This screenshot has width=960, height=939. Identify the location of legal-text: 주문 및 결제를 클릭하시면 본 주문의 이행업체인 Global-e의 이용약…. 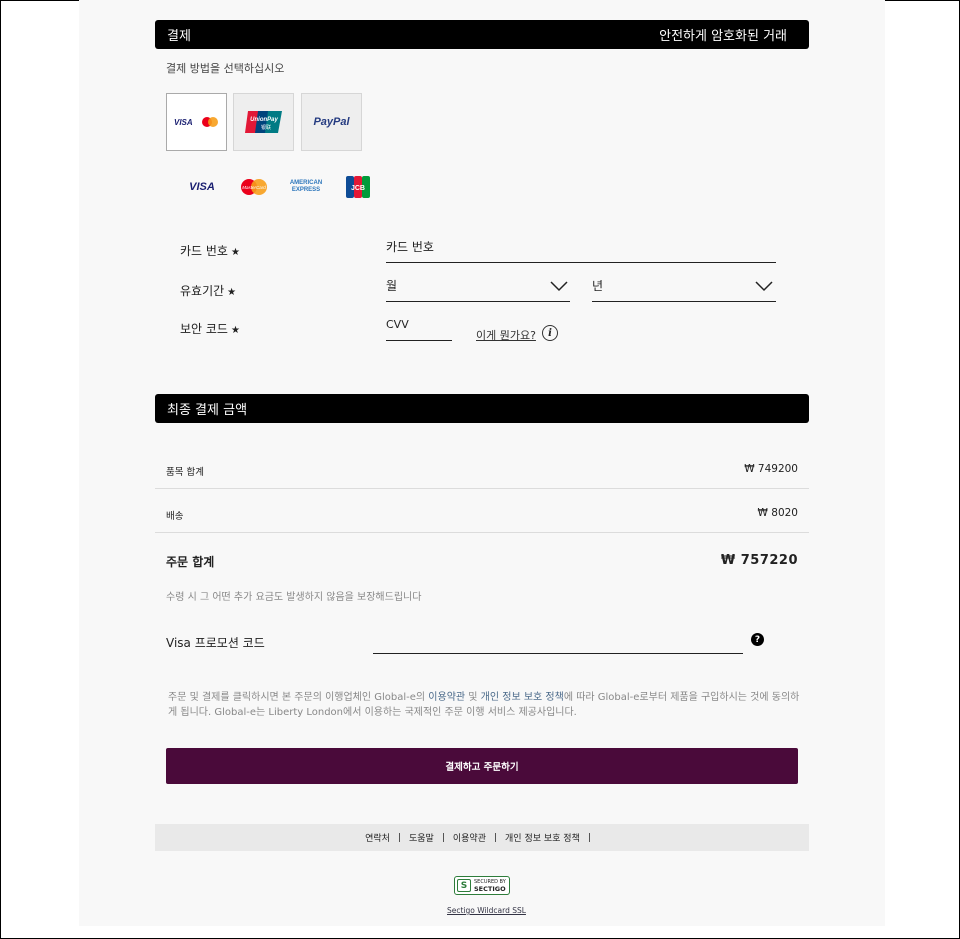
(484, 705).